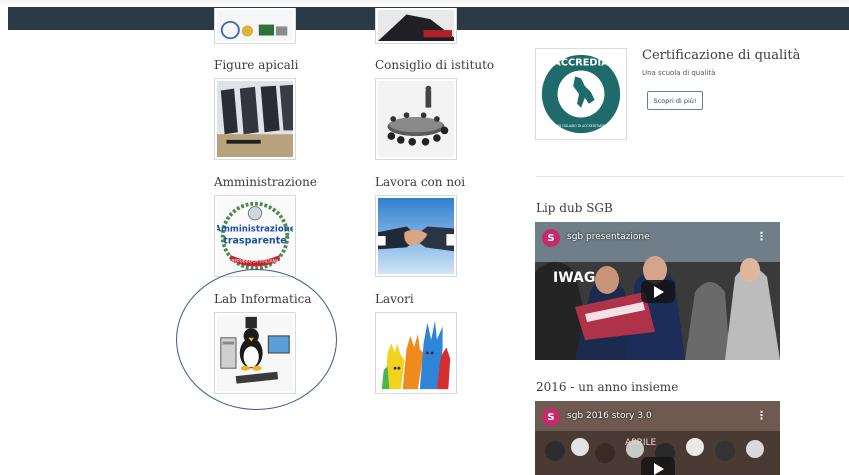 The width and height of the screenshot is (849, 475). Describe the element at coordinates (254, 241) in the screenshot. I see `logo-line2: trasparente` at that location.